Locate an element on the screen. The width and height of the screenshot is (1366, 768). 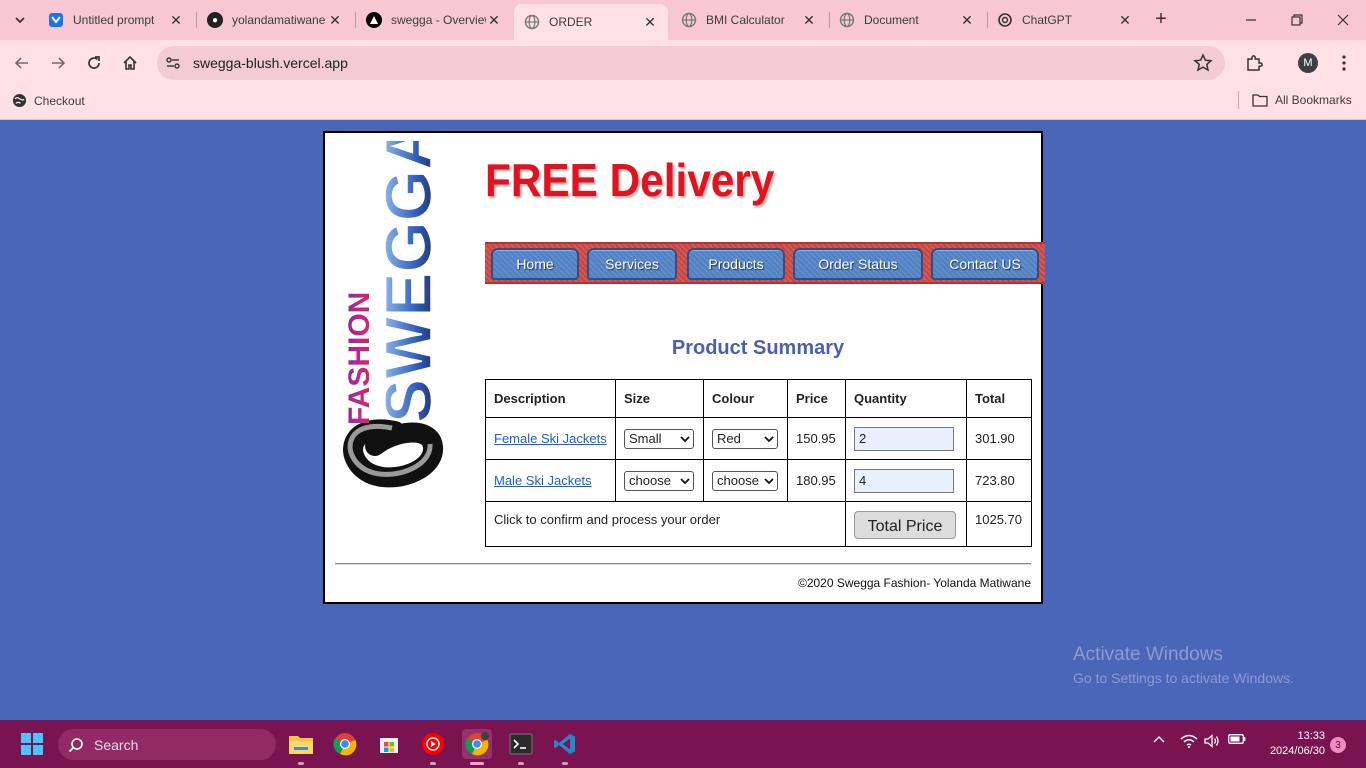
wifi-icon is located at coordinates (1189, 741).